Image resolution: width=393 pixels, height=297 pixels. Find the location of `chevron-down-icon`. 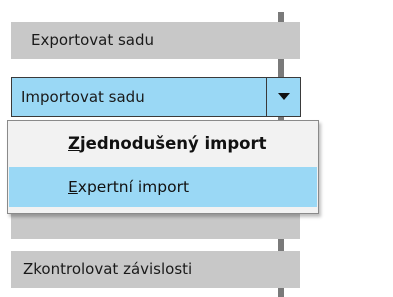

chevron-down-icon is located at coordinates (283, 96).